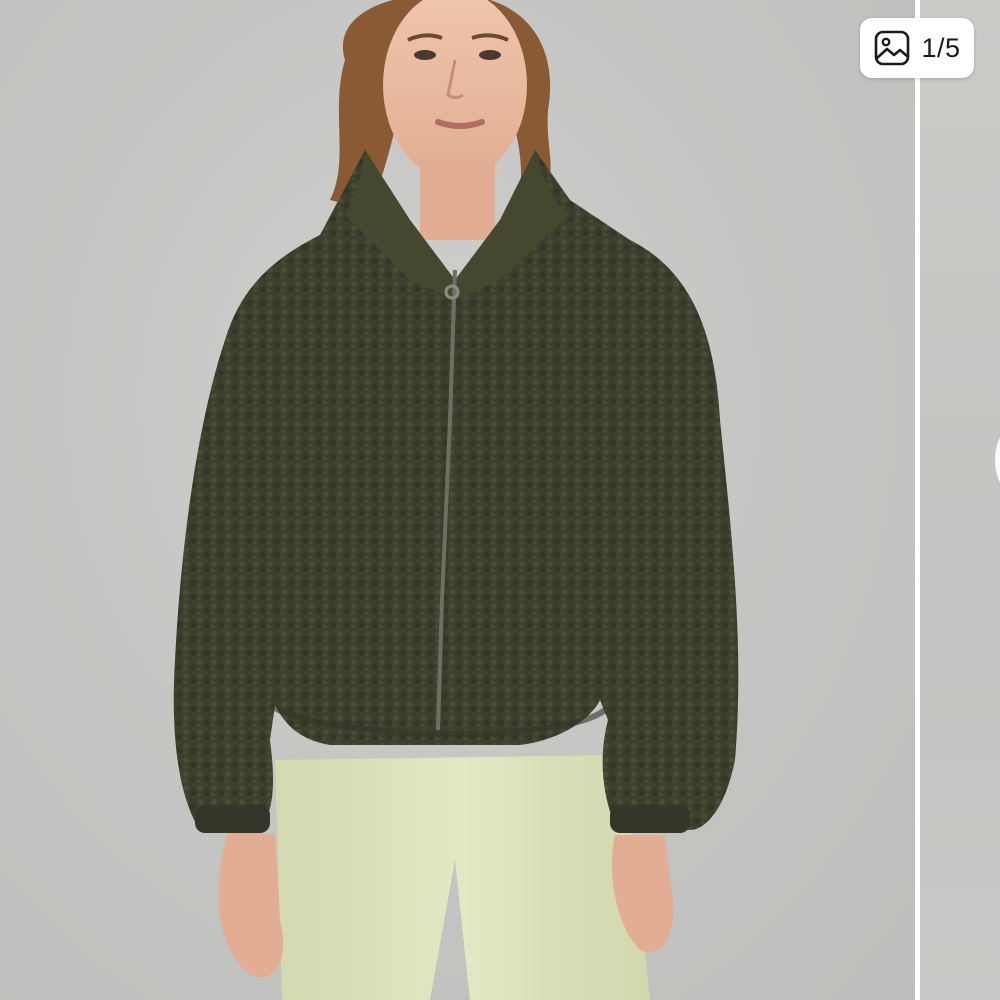 The height and width of the screenshot is (1000, 1000). I want to click on image-counter-badge: 1/5, so click(917, 48).